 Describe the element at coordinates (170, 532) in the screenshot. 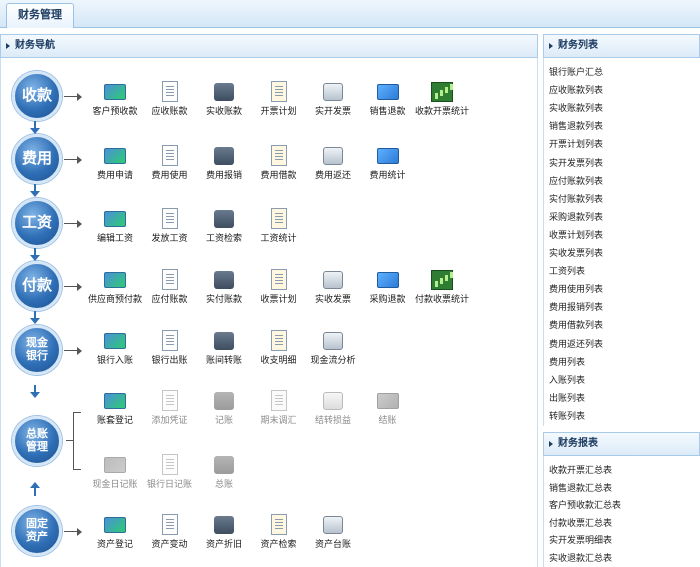

I see `function-item-guding-1: 资产变动` at that location.